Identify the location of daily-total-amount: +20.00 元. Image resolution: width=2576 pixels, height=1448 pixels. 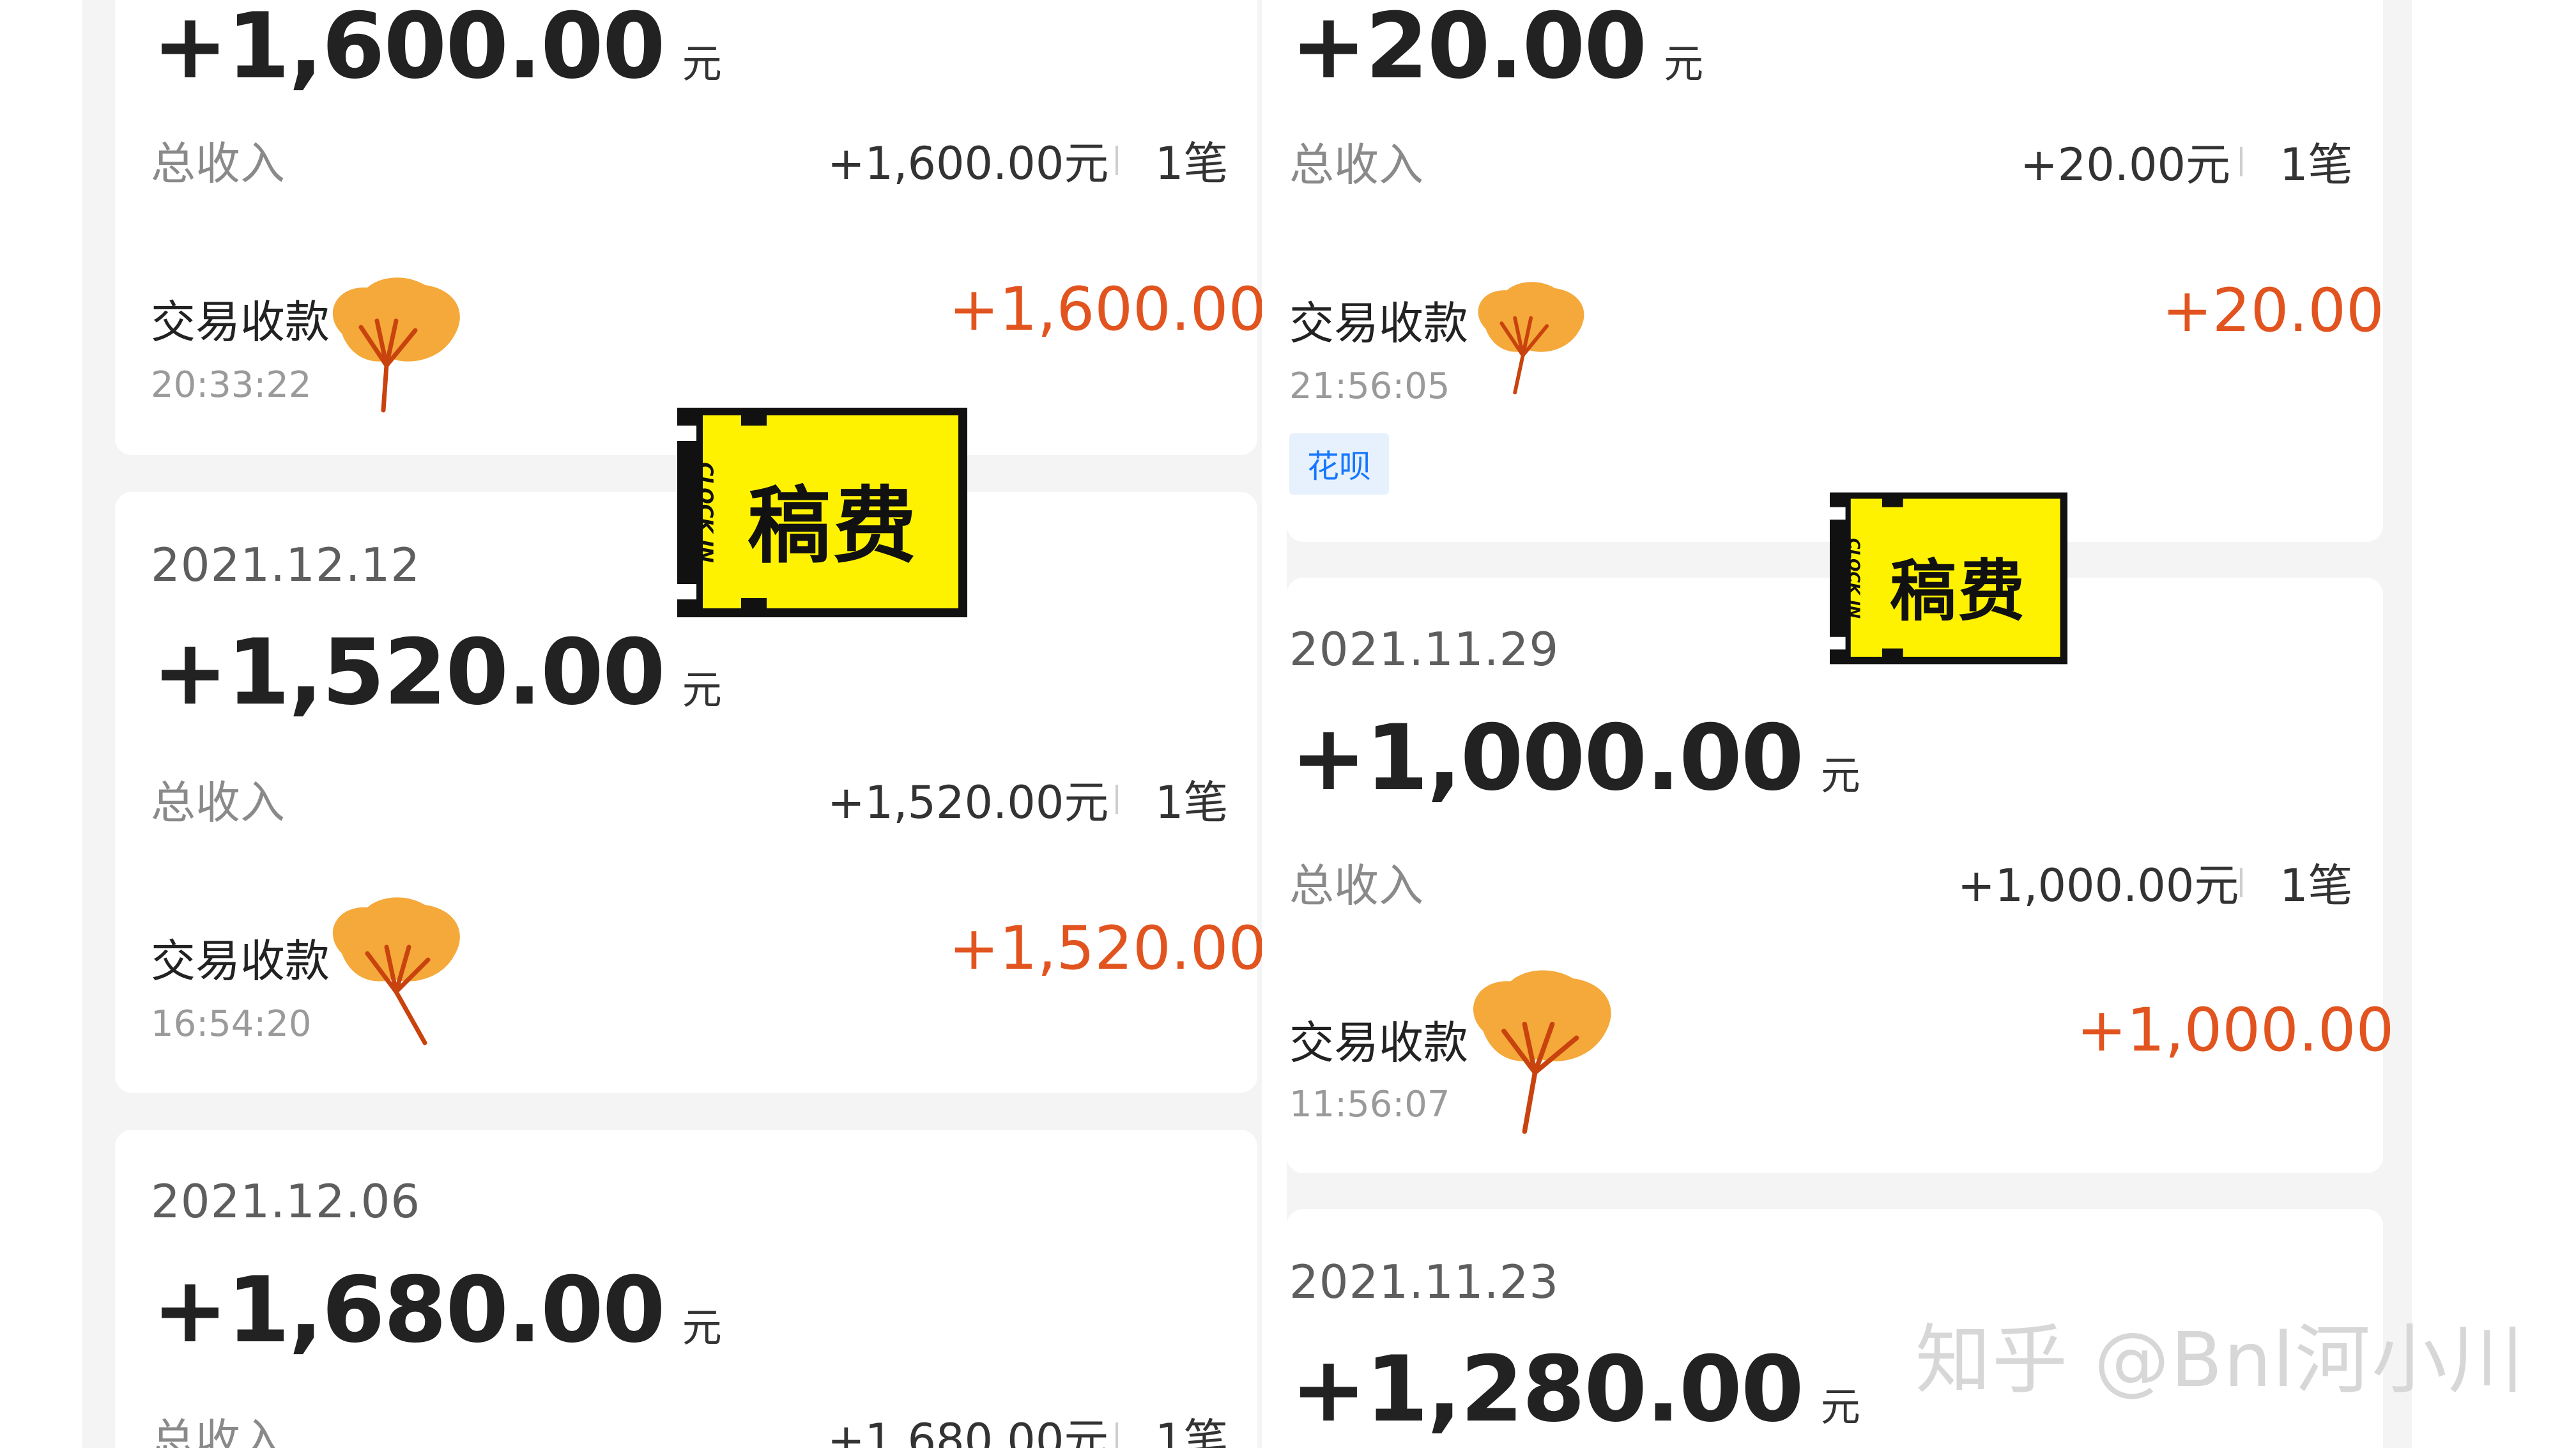
(1497, 49).